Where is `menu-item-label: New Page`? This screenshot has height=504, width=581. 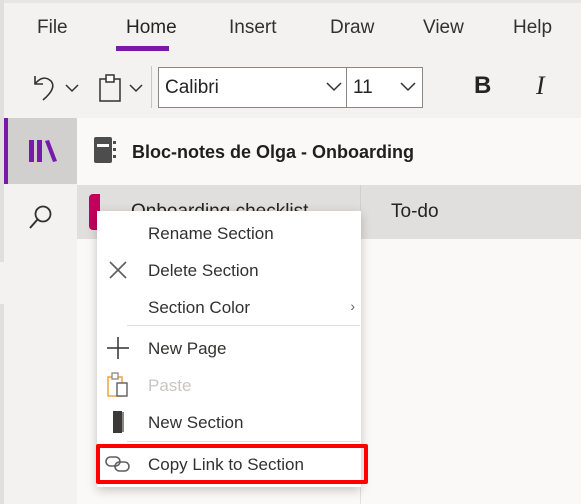 menu-item-label: New Page is located at coordinates (187, 348).